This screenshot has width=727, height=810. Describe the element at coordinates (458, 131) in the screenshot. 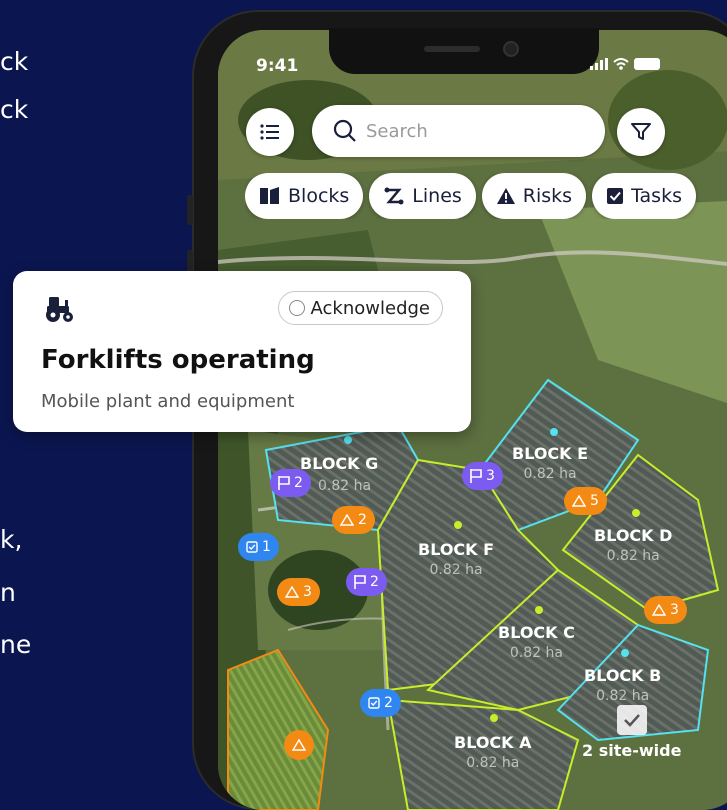

I see `search-bar: Search` at that location.